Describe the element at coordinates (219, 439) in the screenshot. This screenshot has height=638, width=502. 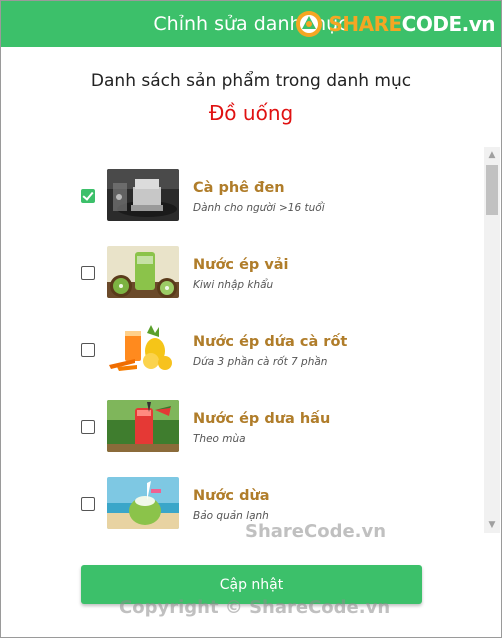
I see `product-description: Theo mùa` at that location.